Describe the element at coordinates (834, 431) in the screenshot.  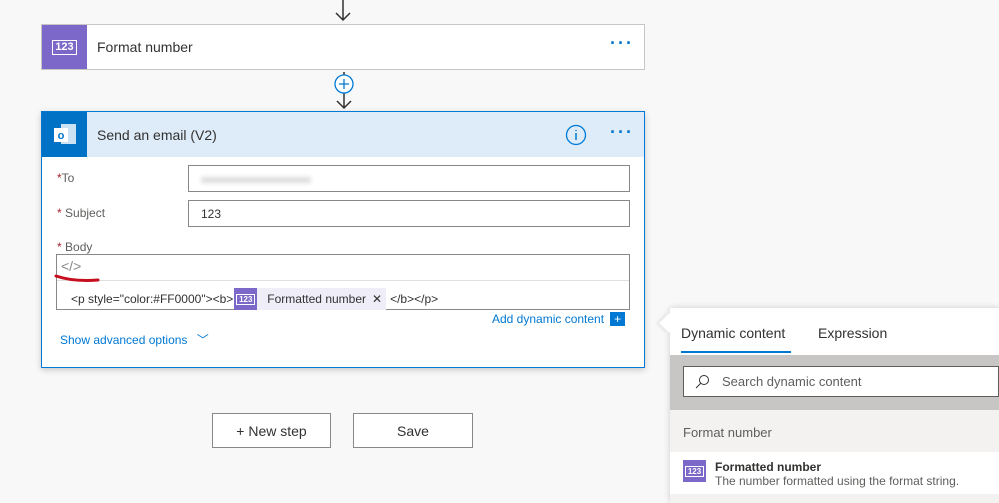
I see `section-header: Format number` at that location.